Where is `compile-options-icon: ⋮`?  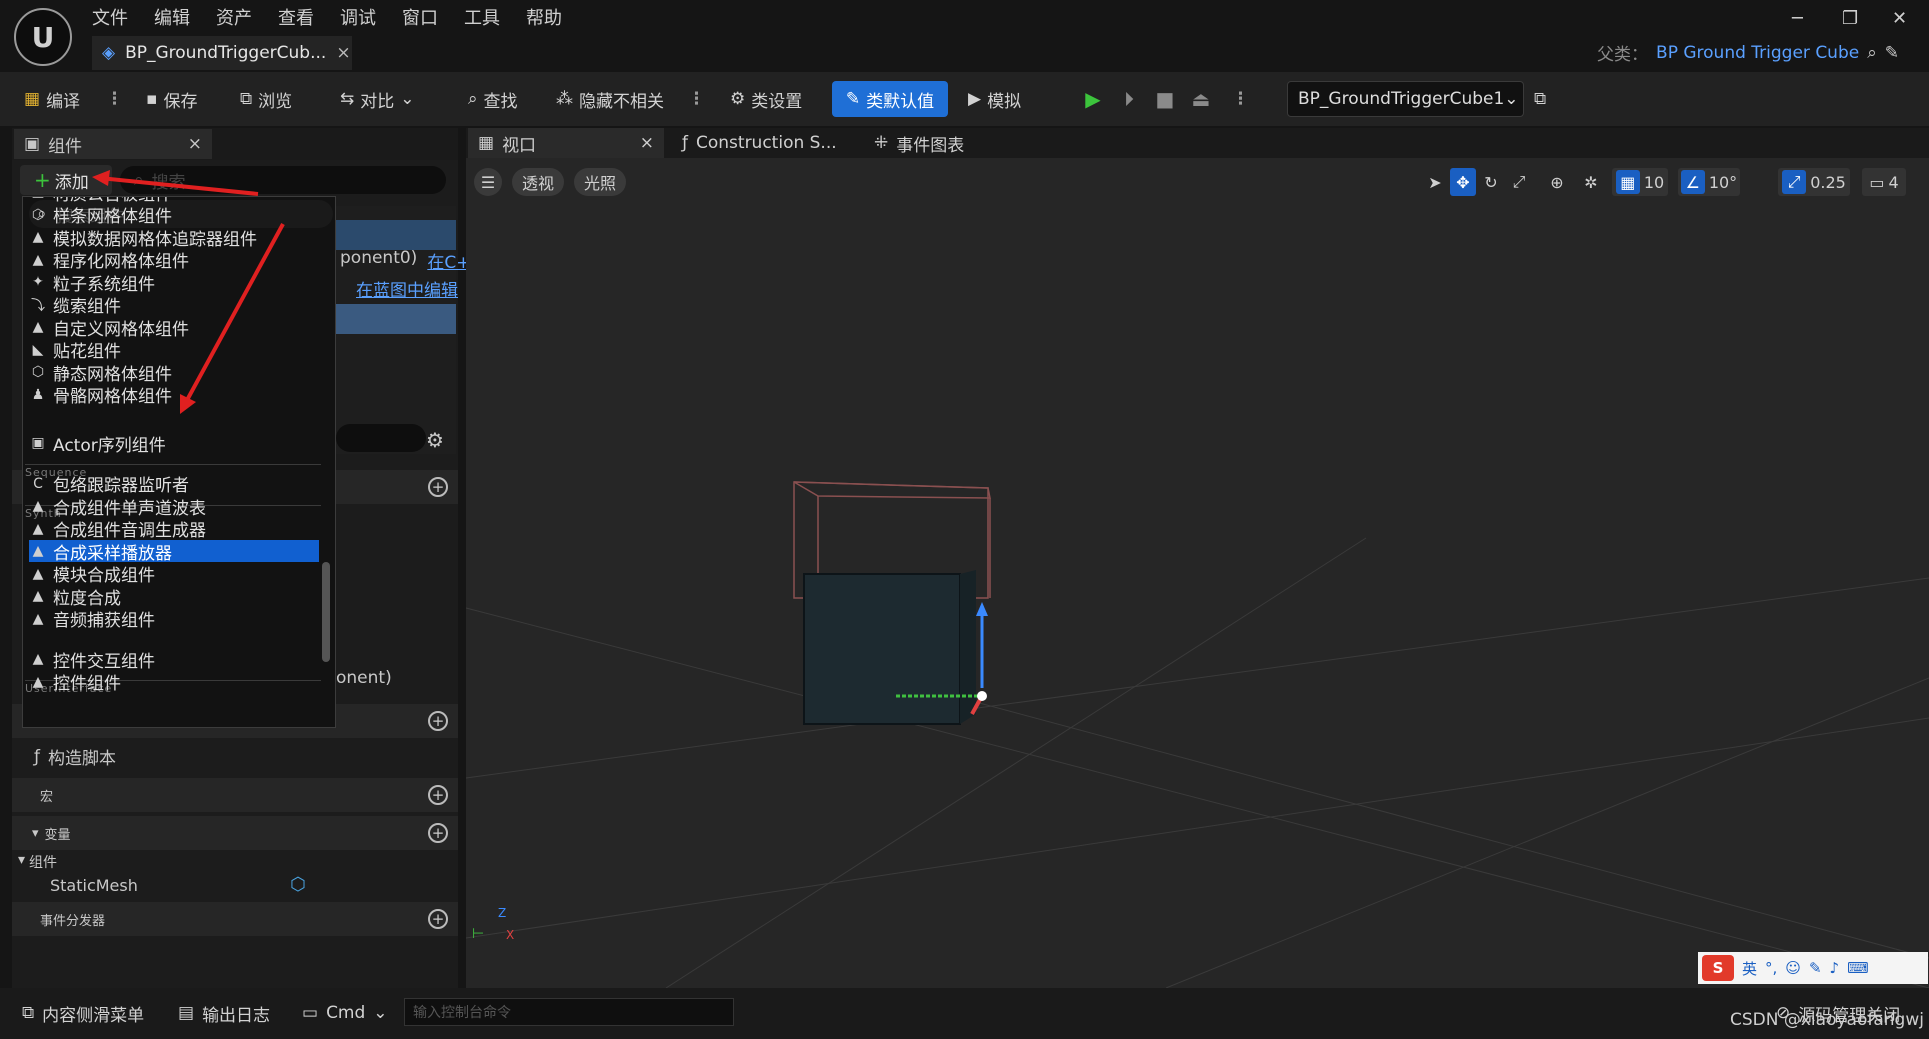
compile-options-icon: ⋮ is located at coordinates (114, 99).